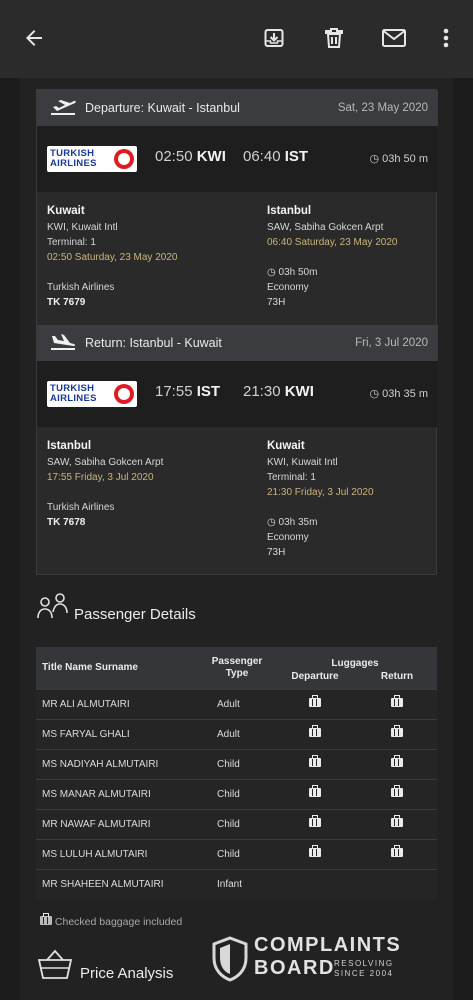  What do you see at coordinates (34, 38) in the screenshot?
I see `back-arrow-icon` at bounding box center [34, 38].